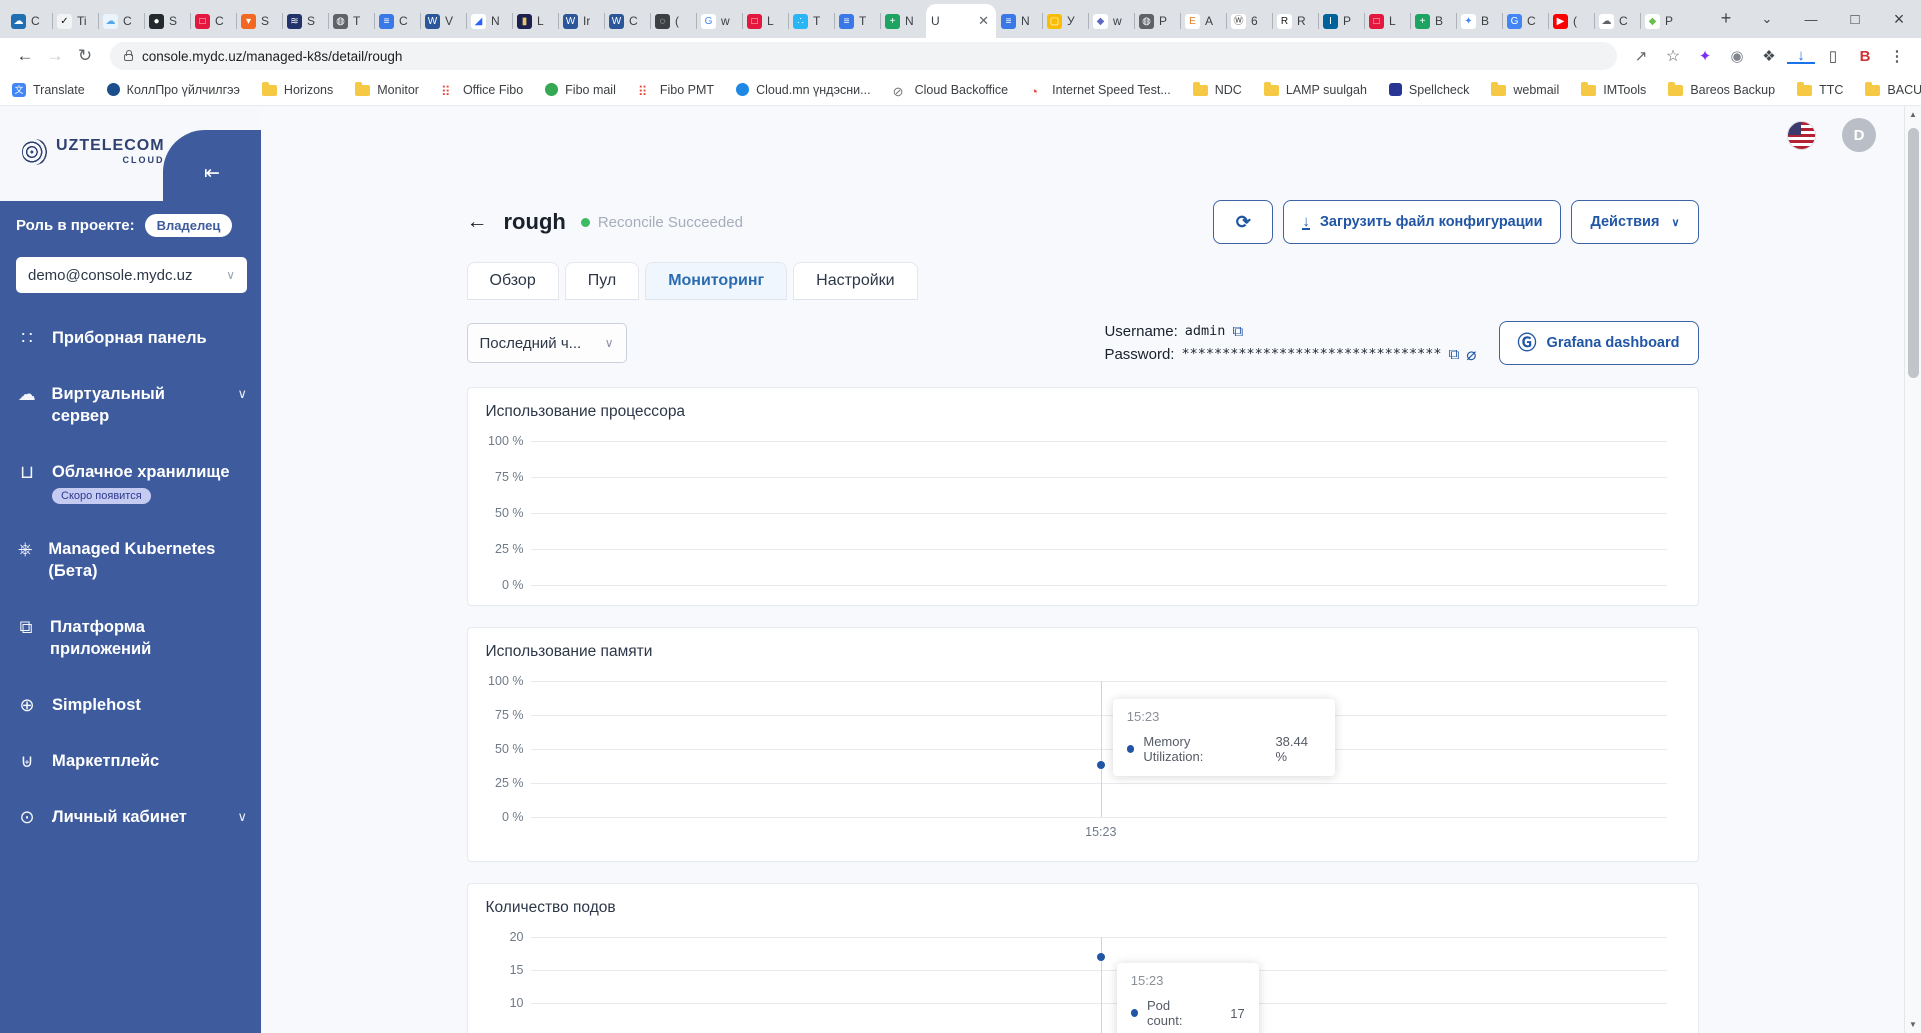  Describe the element at coordinates (213, 21) in the screenshot. I see `browser-tab: □ C` at that location.